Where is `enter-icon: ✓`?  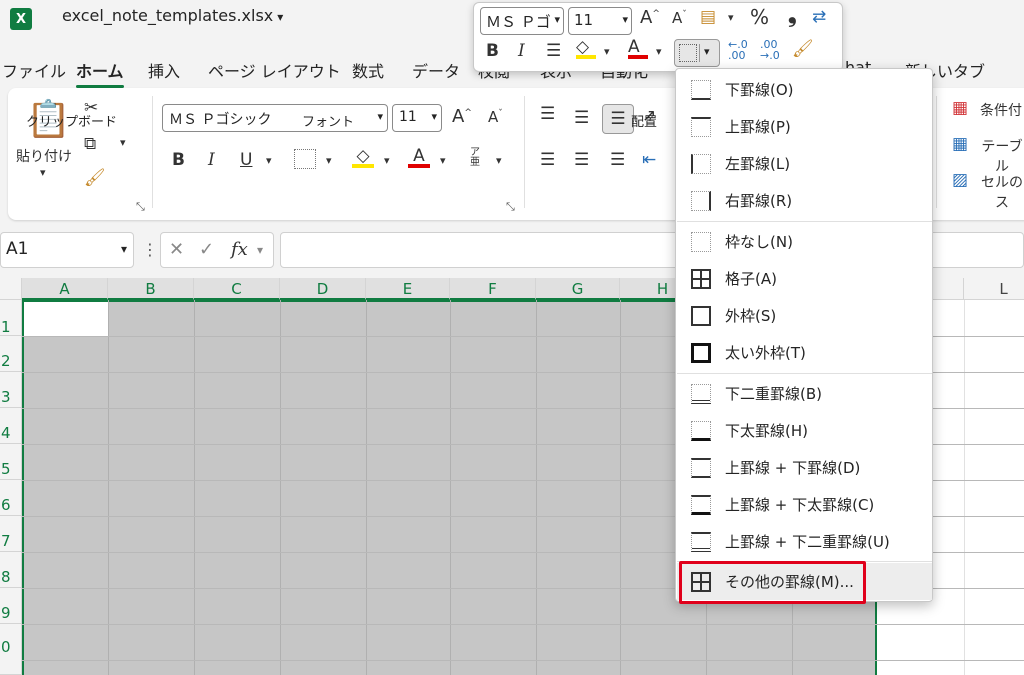 enter-icon: ✓ is located at coordinates (206, 249).